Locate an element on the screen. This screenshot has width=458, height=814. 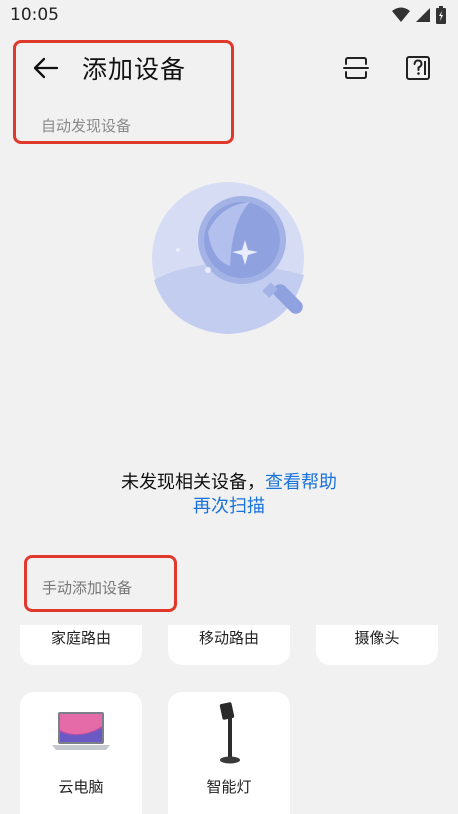
scan-icon is located at coordinates (356, 68).